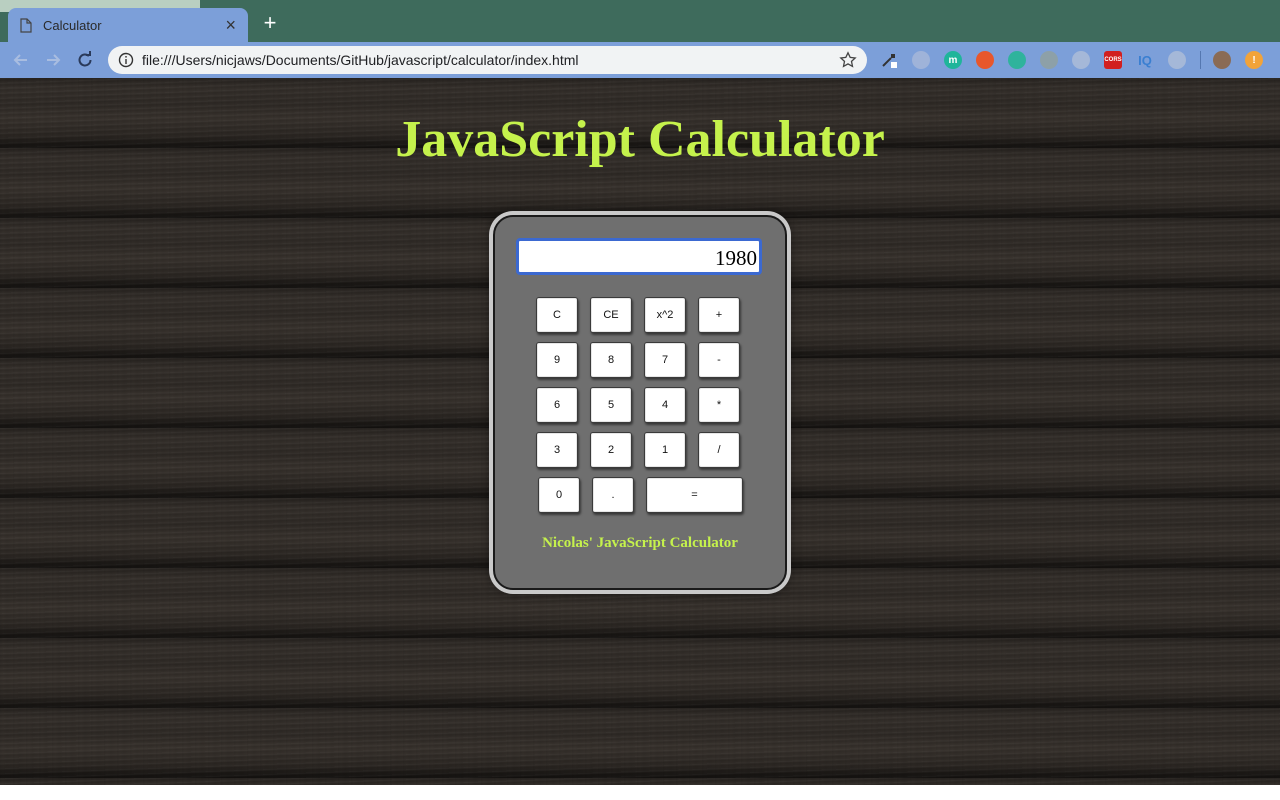 The image size is (1280, 800). Describe the element at coordinates (1113, 60) in the screenshot. I see `cors-extension-icon: CORS` at that location.